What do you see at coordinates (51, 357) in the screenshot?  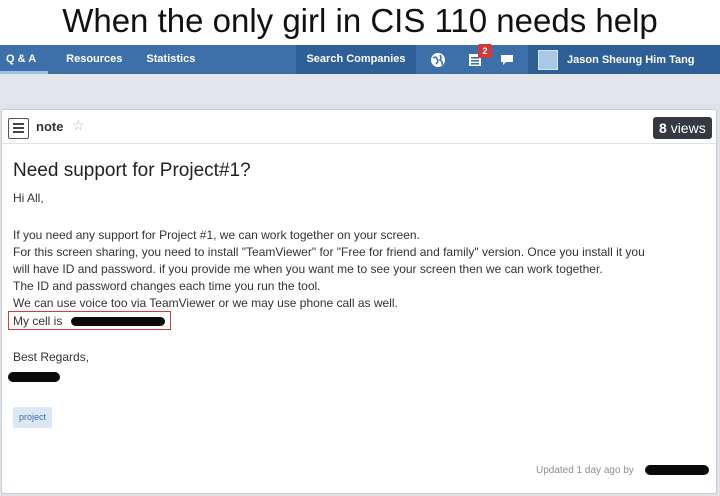 I see `closing-text: Best Regards,` at bounding box center [51, 357].